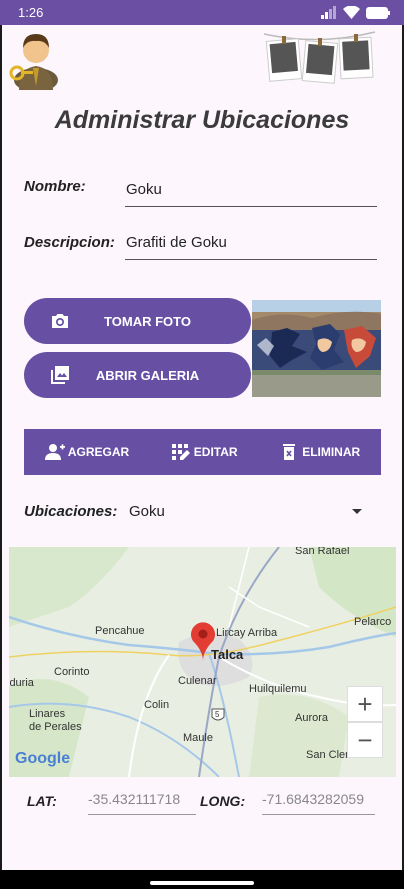 The height and width of the screenshot is (889, 404). What do you see at coordinates (55, 720) in the screenshot?
I see `map-label-linares-de-perales: Linares de Perales` at bounding box center [55, 720].